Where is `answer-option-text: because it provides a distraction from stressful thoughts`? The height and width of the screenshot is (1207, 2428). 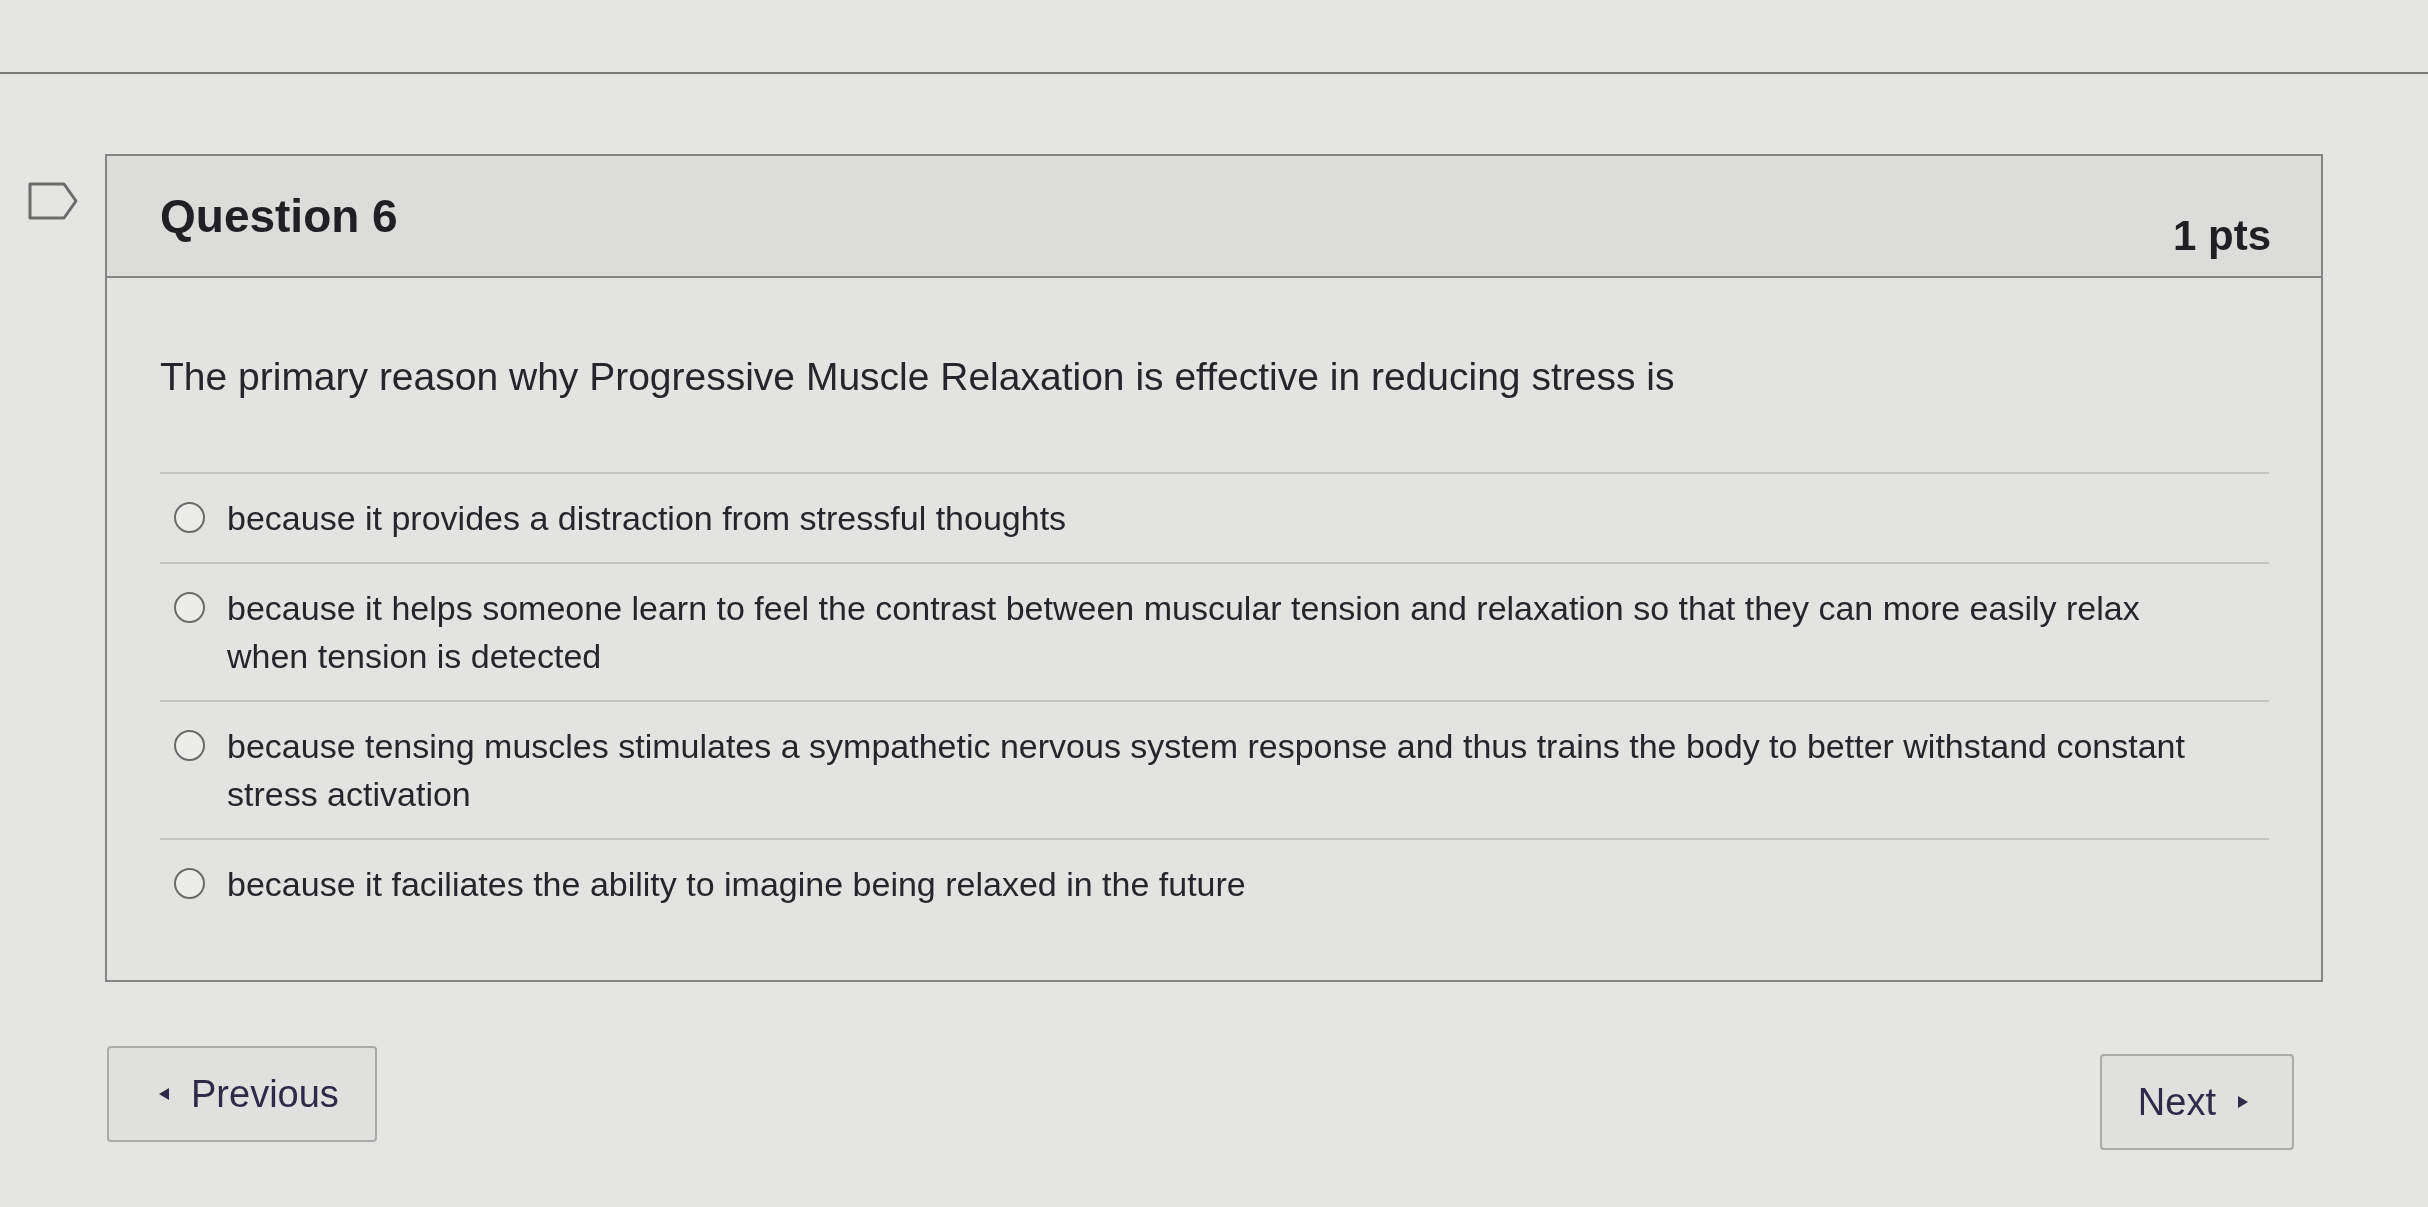 answer-option-text: because it provides a distraction from stressful thoughts is located at coordinates (647, 518).